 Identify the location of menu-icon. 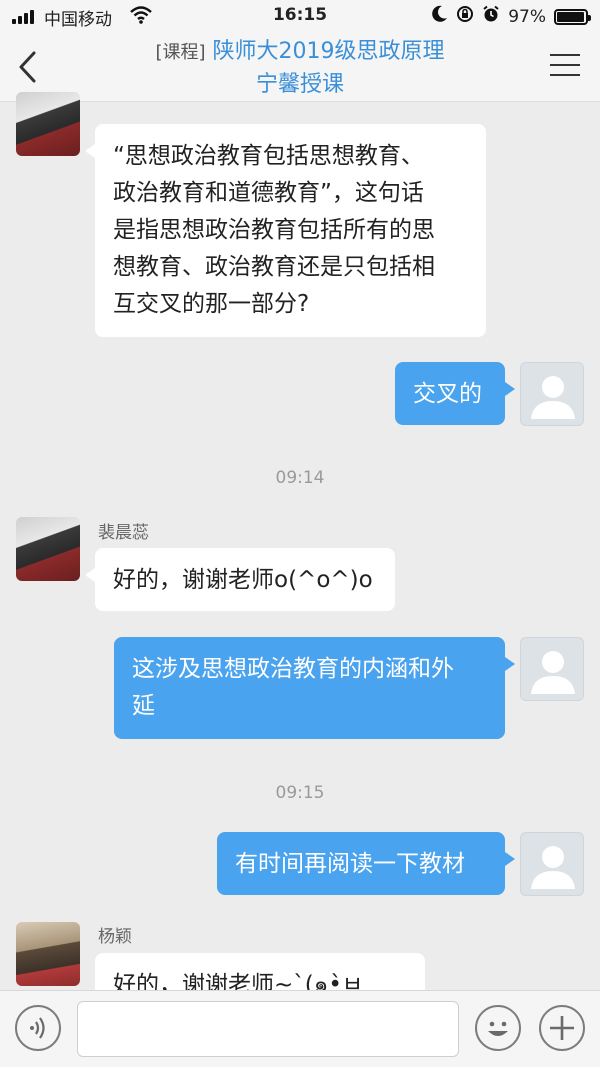
(565, 66).